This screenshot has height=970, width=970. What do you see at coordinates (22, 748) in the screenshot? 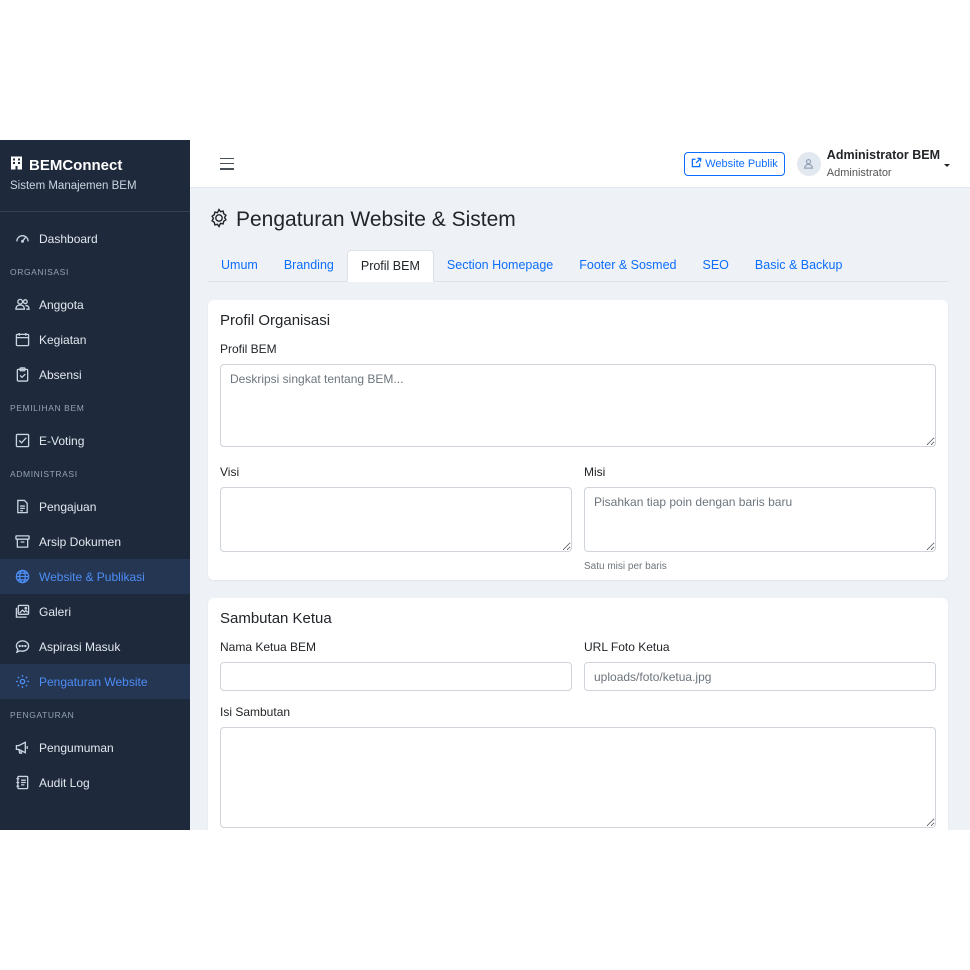
I see `megaphone-icon` at bounding box center [22, 748].